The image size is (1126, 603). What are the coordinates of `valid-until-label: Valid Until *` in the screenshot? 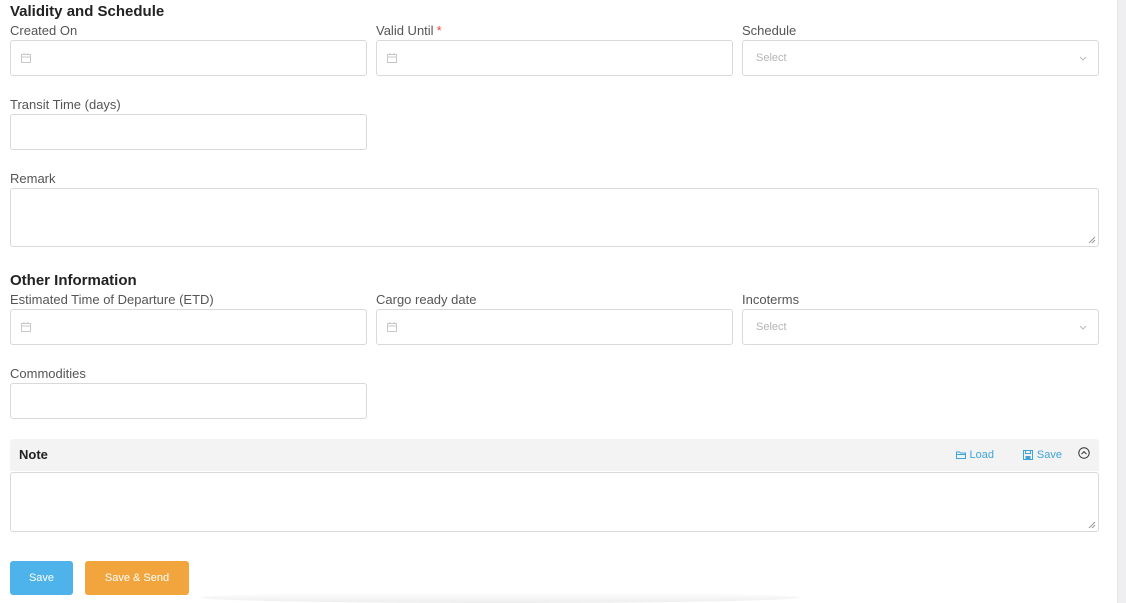 It's located at (409, 30).